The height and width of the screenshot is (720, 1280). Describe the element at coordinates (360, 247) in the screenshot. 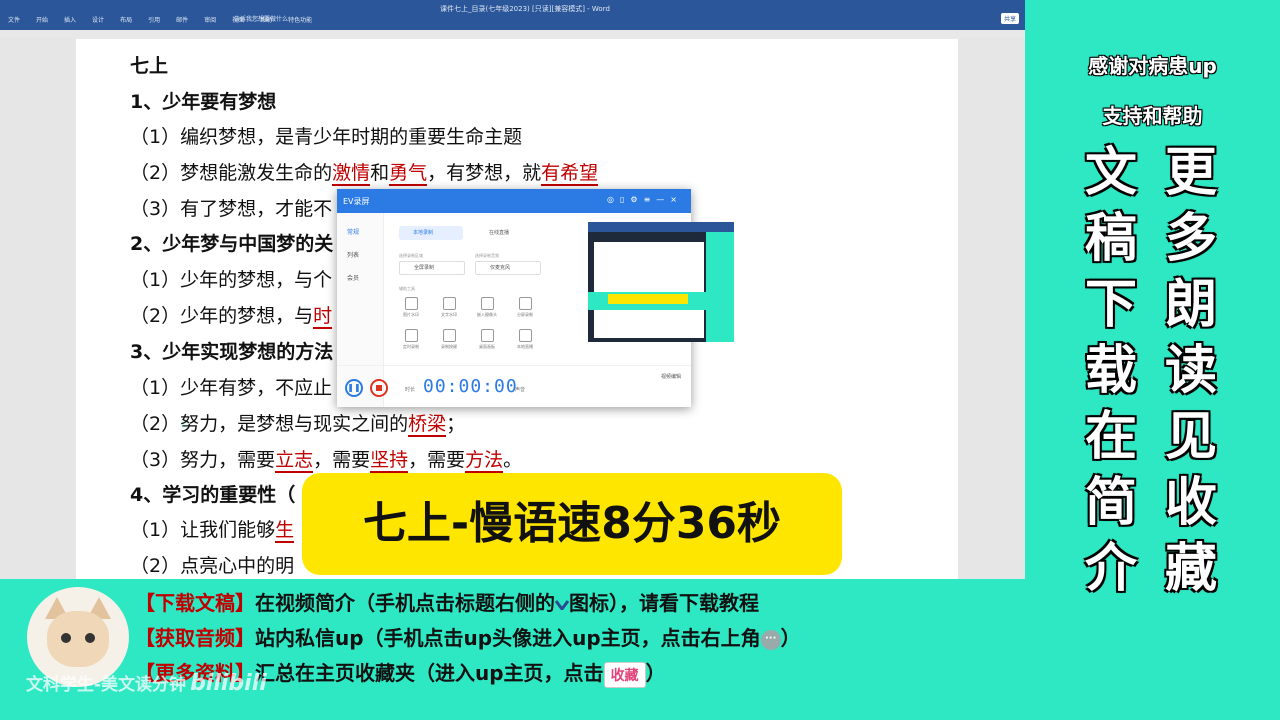

I see `ev-sidebar-item-list: 列表` at that location.